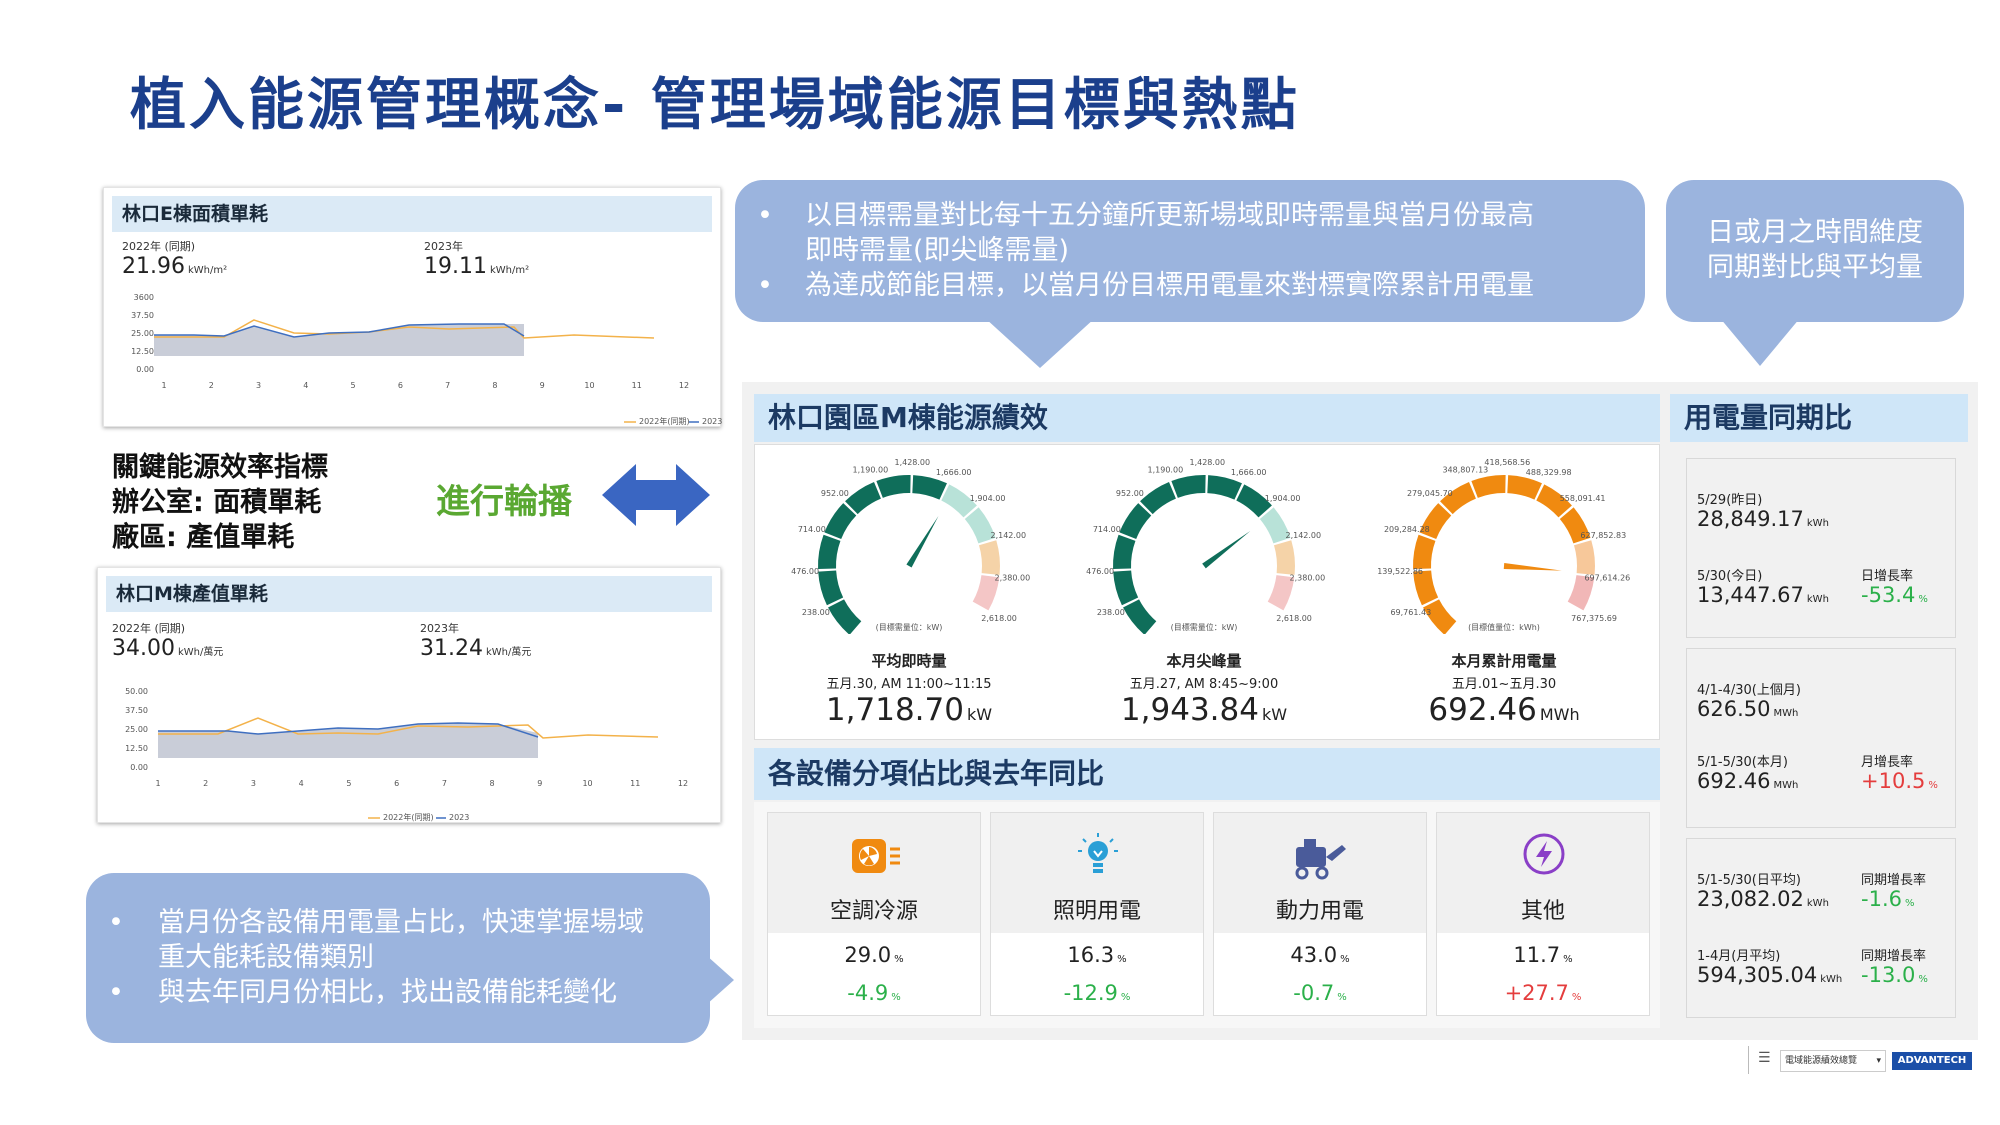  Describe the element at coordinates (1098, 853) in the screenshot. I see `lightbulb-icon` at that location.